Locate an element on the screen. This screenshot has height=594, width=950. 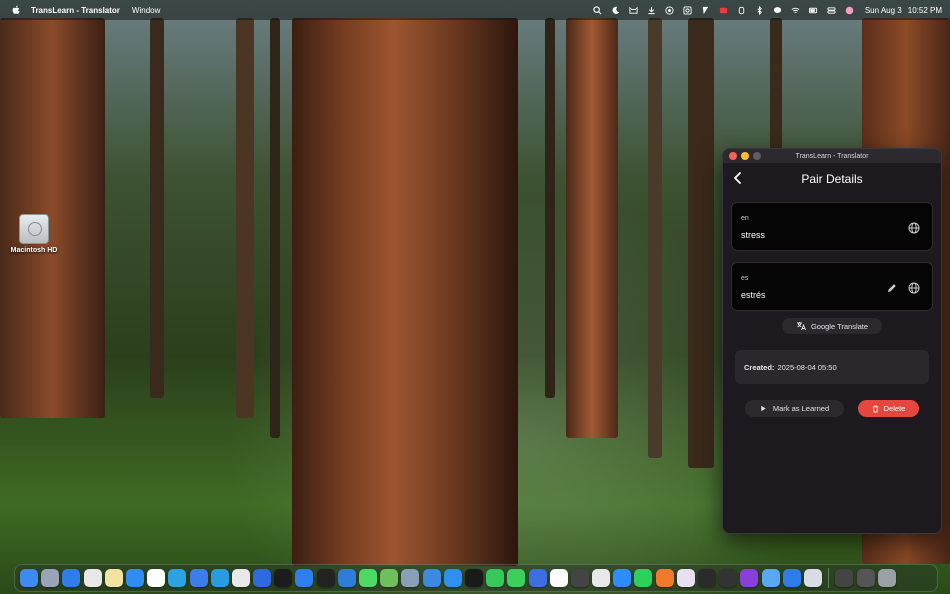
numbers-icon is located at coordinates (495, 578).